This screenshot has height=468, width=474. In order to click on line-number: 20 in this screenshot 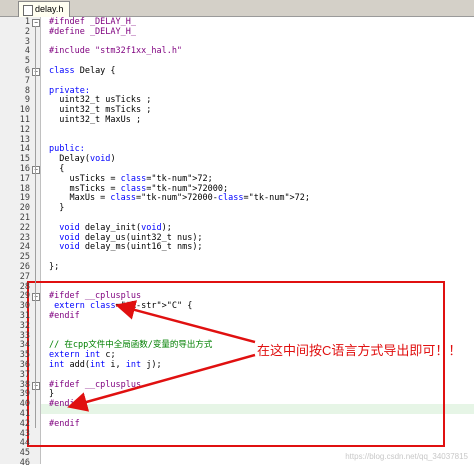, I will do `click(24, 208)`.